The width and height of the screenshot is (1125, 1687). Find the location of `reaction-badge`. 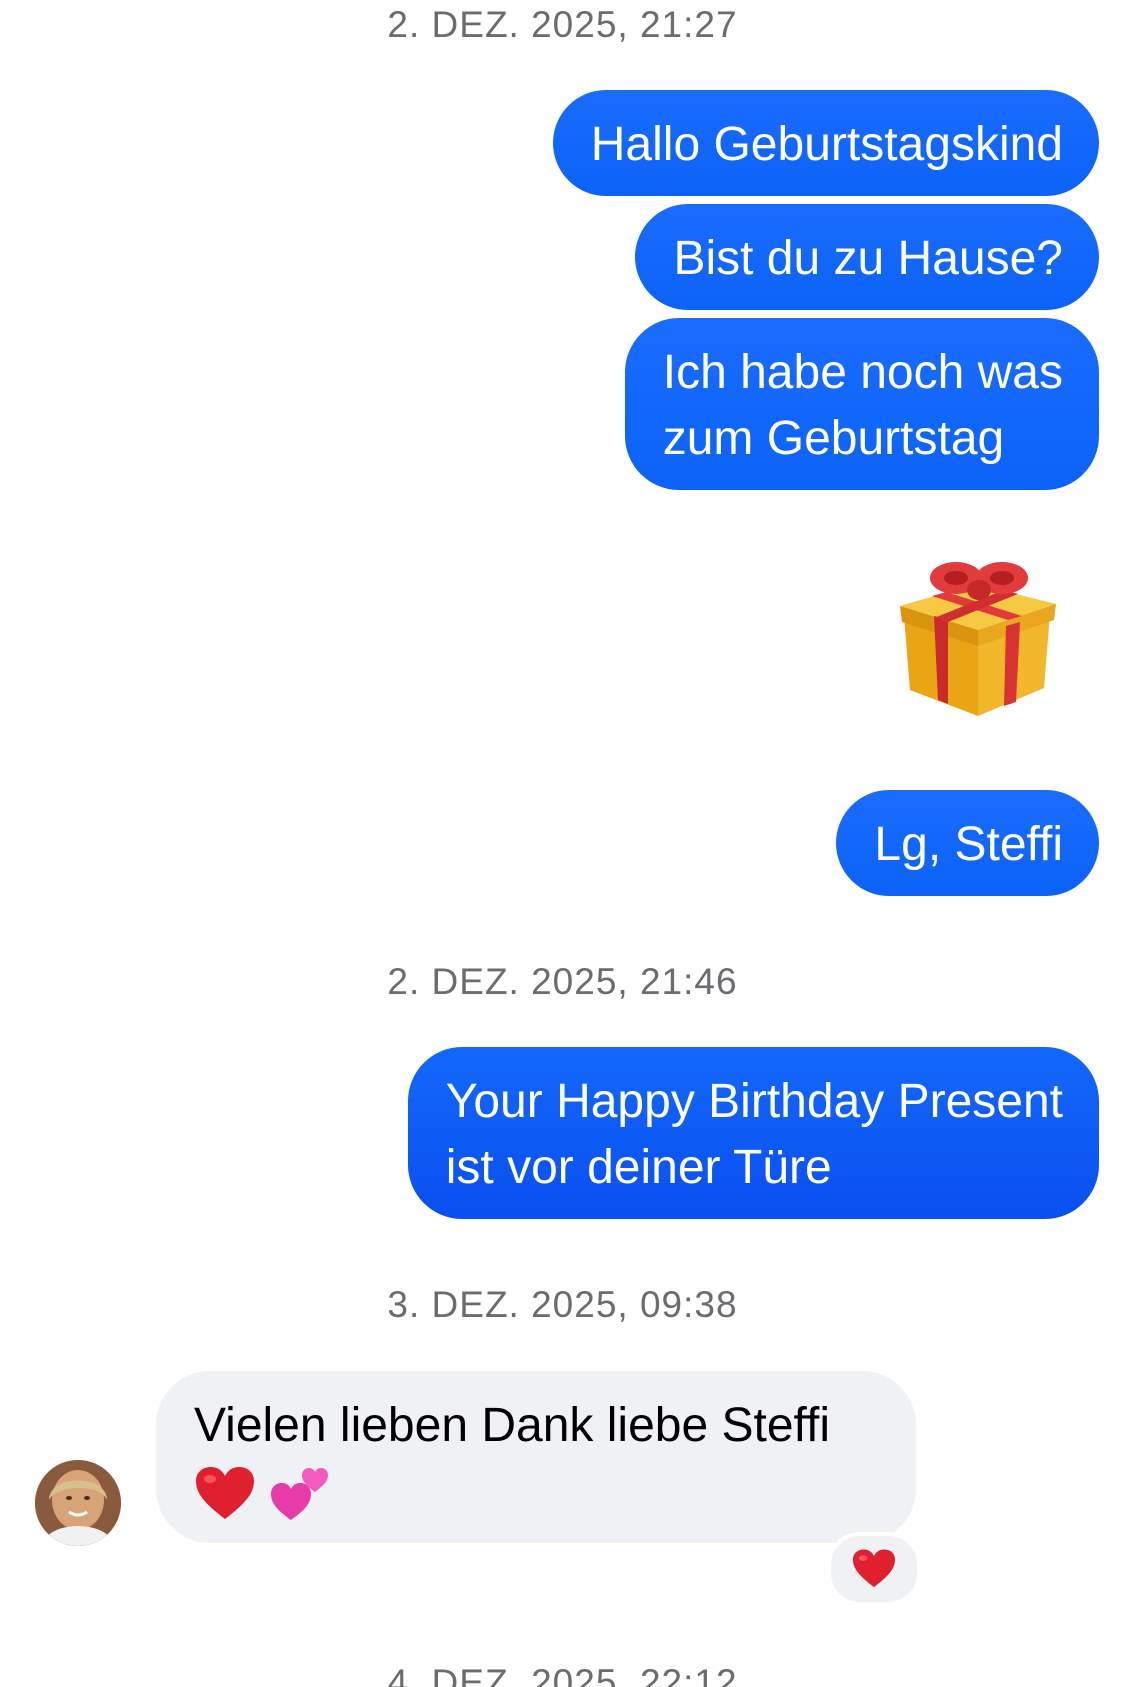

reaction-badge is located at coordinates (874, 1569).